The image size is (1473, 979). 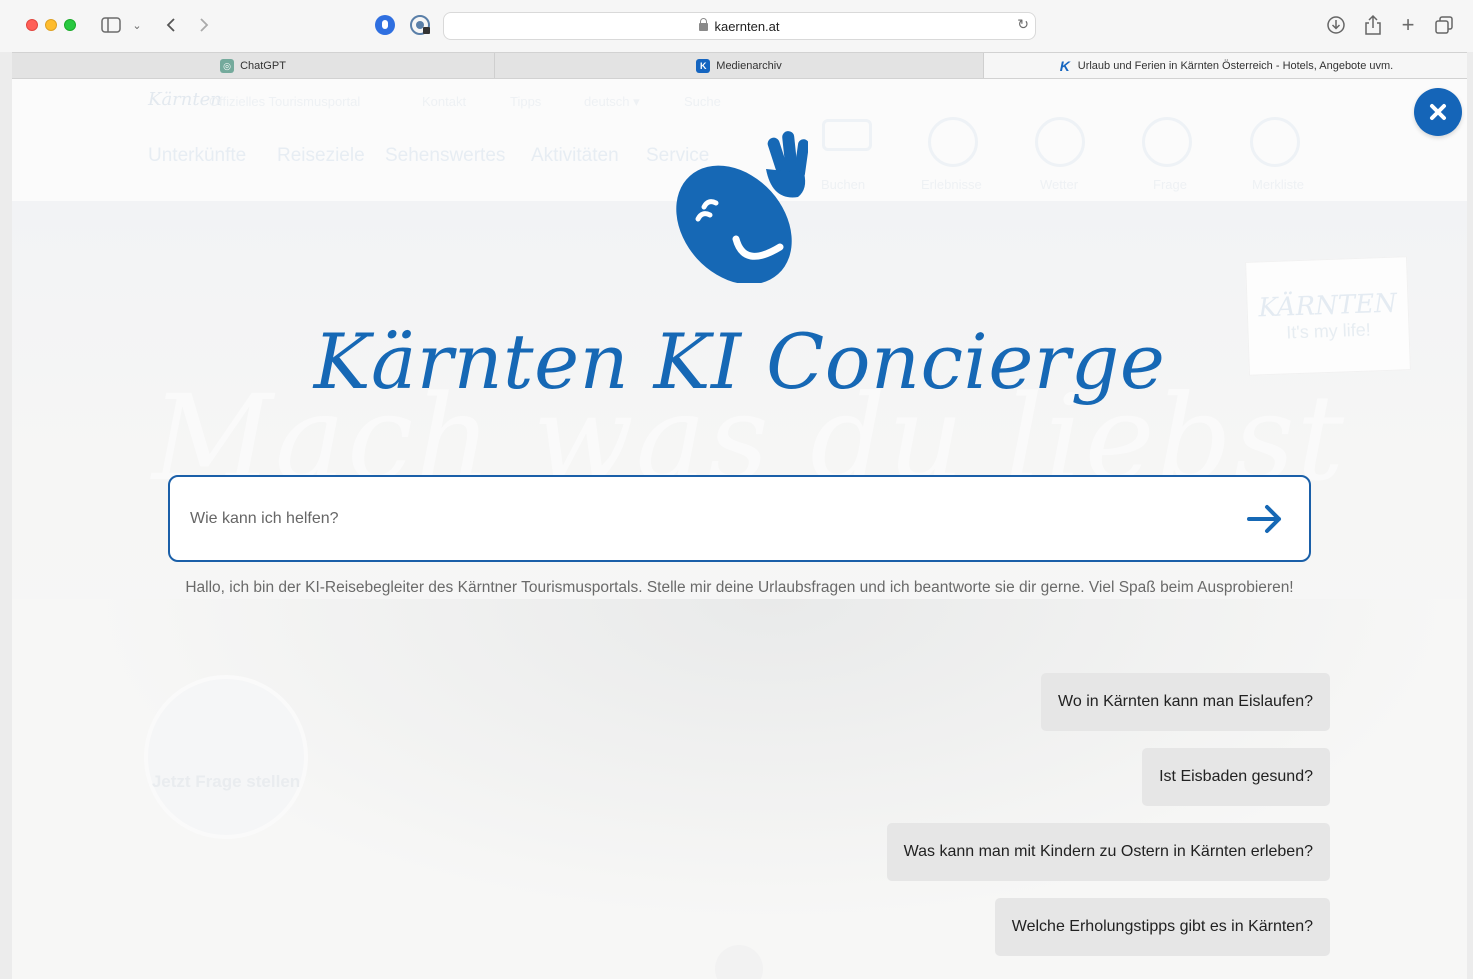 What do you see at coordinates (702, 518) in the screenshot?
I see `question-input` at bounding box center [702, 518].